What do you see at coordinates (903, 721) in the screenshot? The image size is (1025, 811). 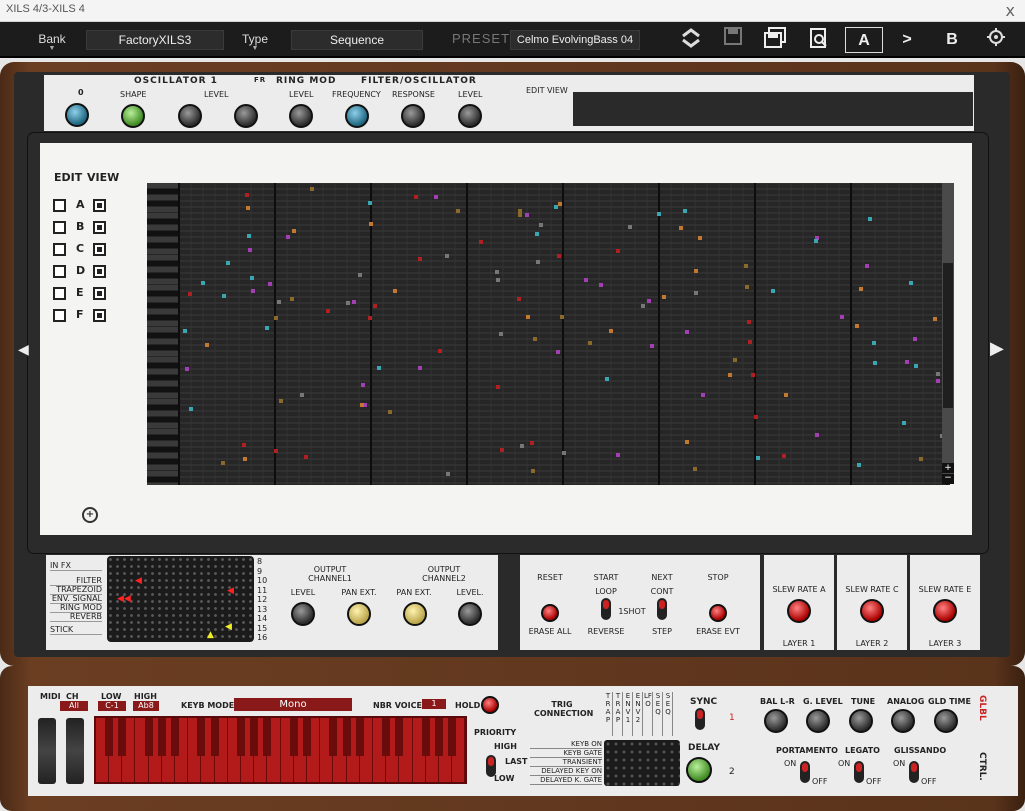 I see `analog-knob` at bounding box center [903, 721].